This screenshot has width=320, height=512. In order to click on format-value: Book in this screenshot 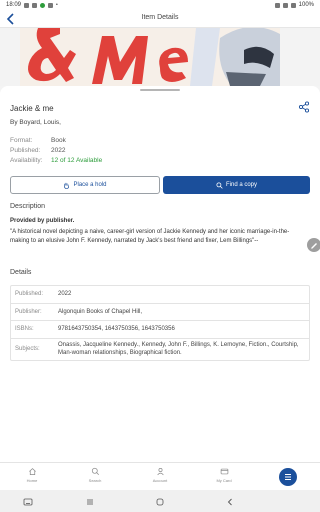, I will do `click(58, 140)`.